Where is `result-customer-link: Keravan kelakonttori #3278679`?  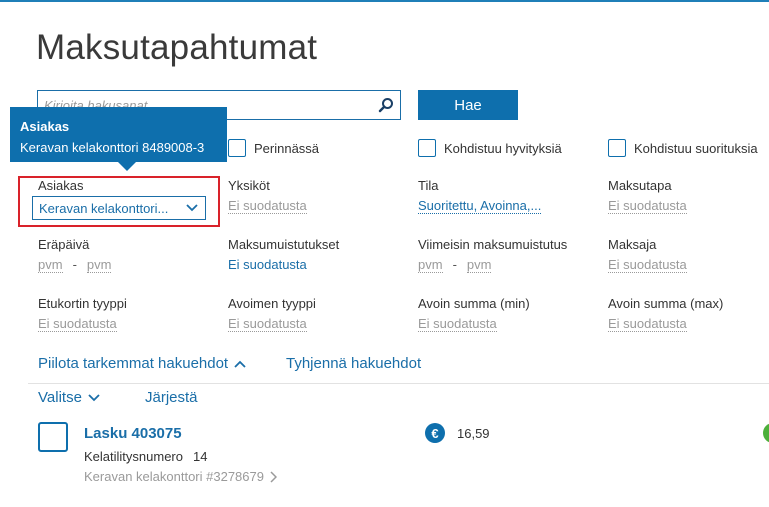 result-customer-link: Keravan kelakonttori #3278679 is located at coordinates (180, 476).